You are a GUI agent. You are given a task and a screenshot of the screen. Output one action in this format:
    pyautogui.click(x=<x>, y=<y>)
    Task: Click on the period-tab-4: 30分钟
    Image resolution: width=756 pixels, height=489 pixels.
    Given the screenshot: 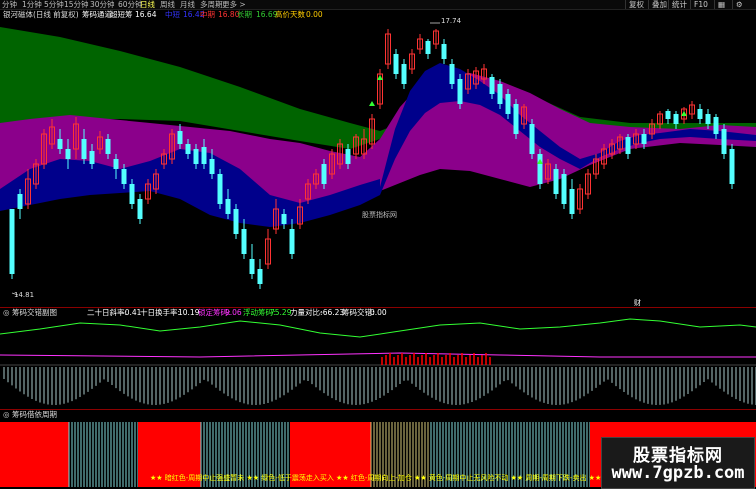 What is the action you would take?
    pyautogui.click(x=102, y=4)
    